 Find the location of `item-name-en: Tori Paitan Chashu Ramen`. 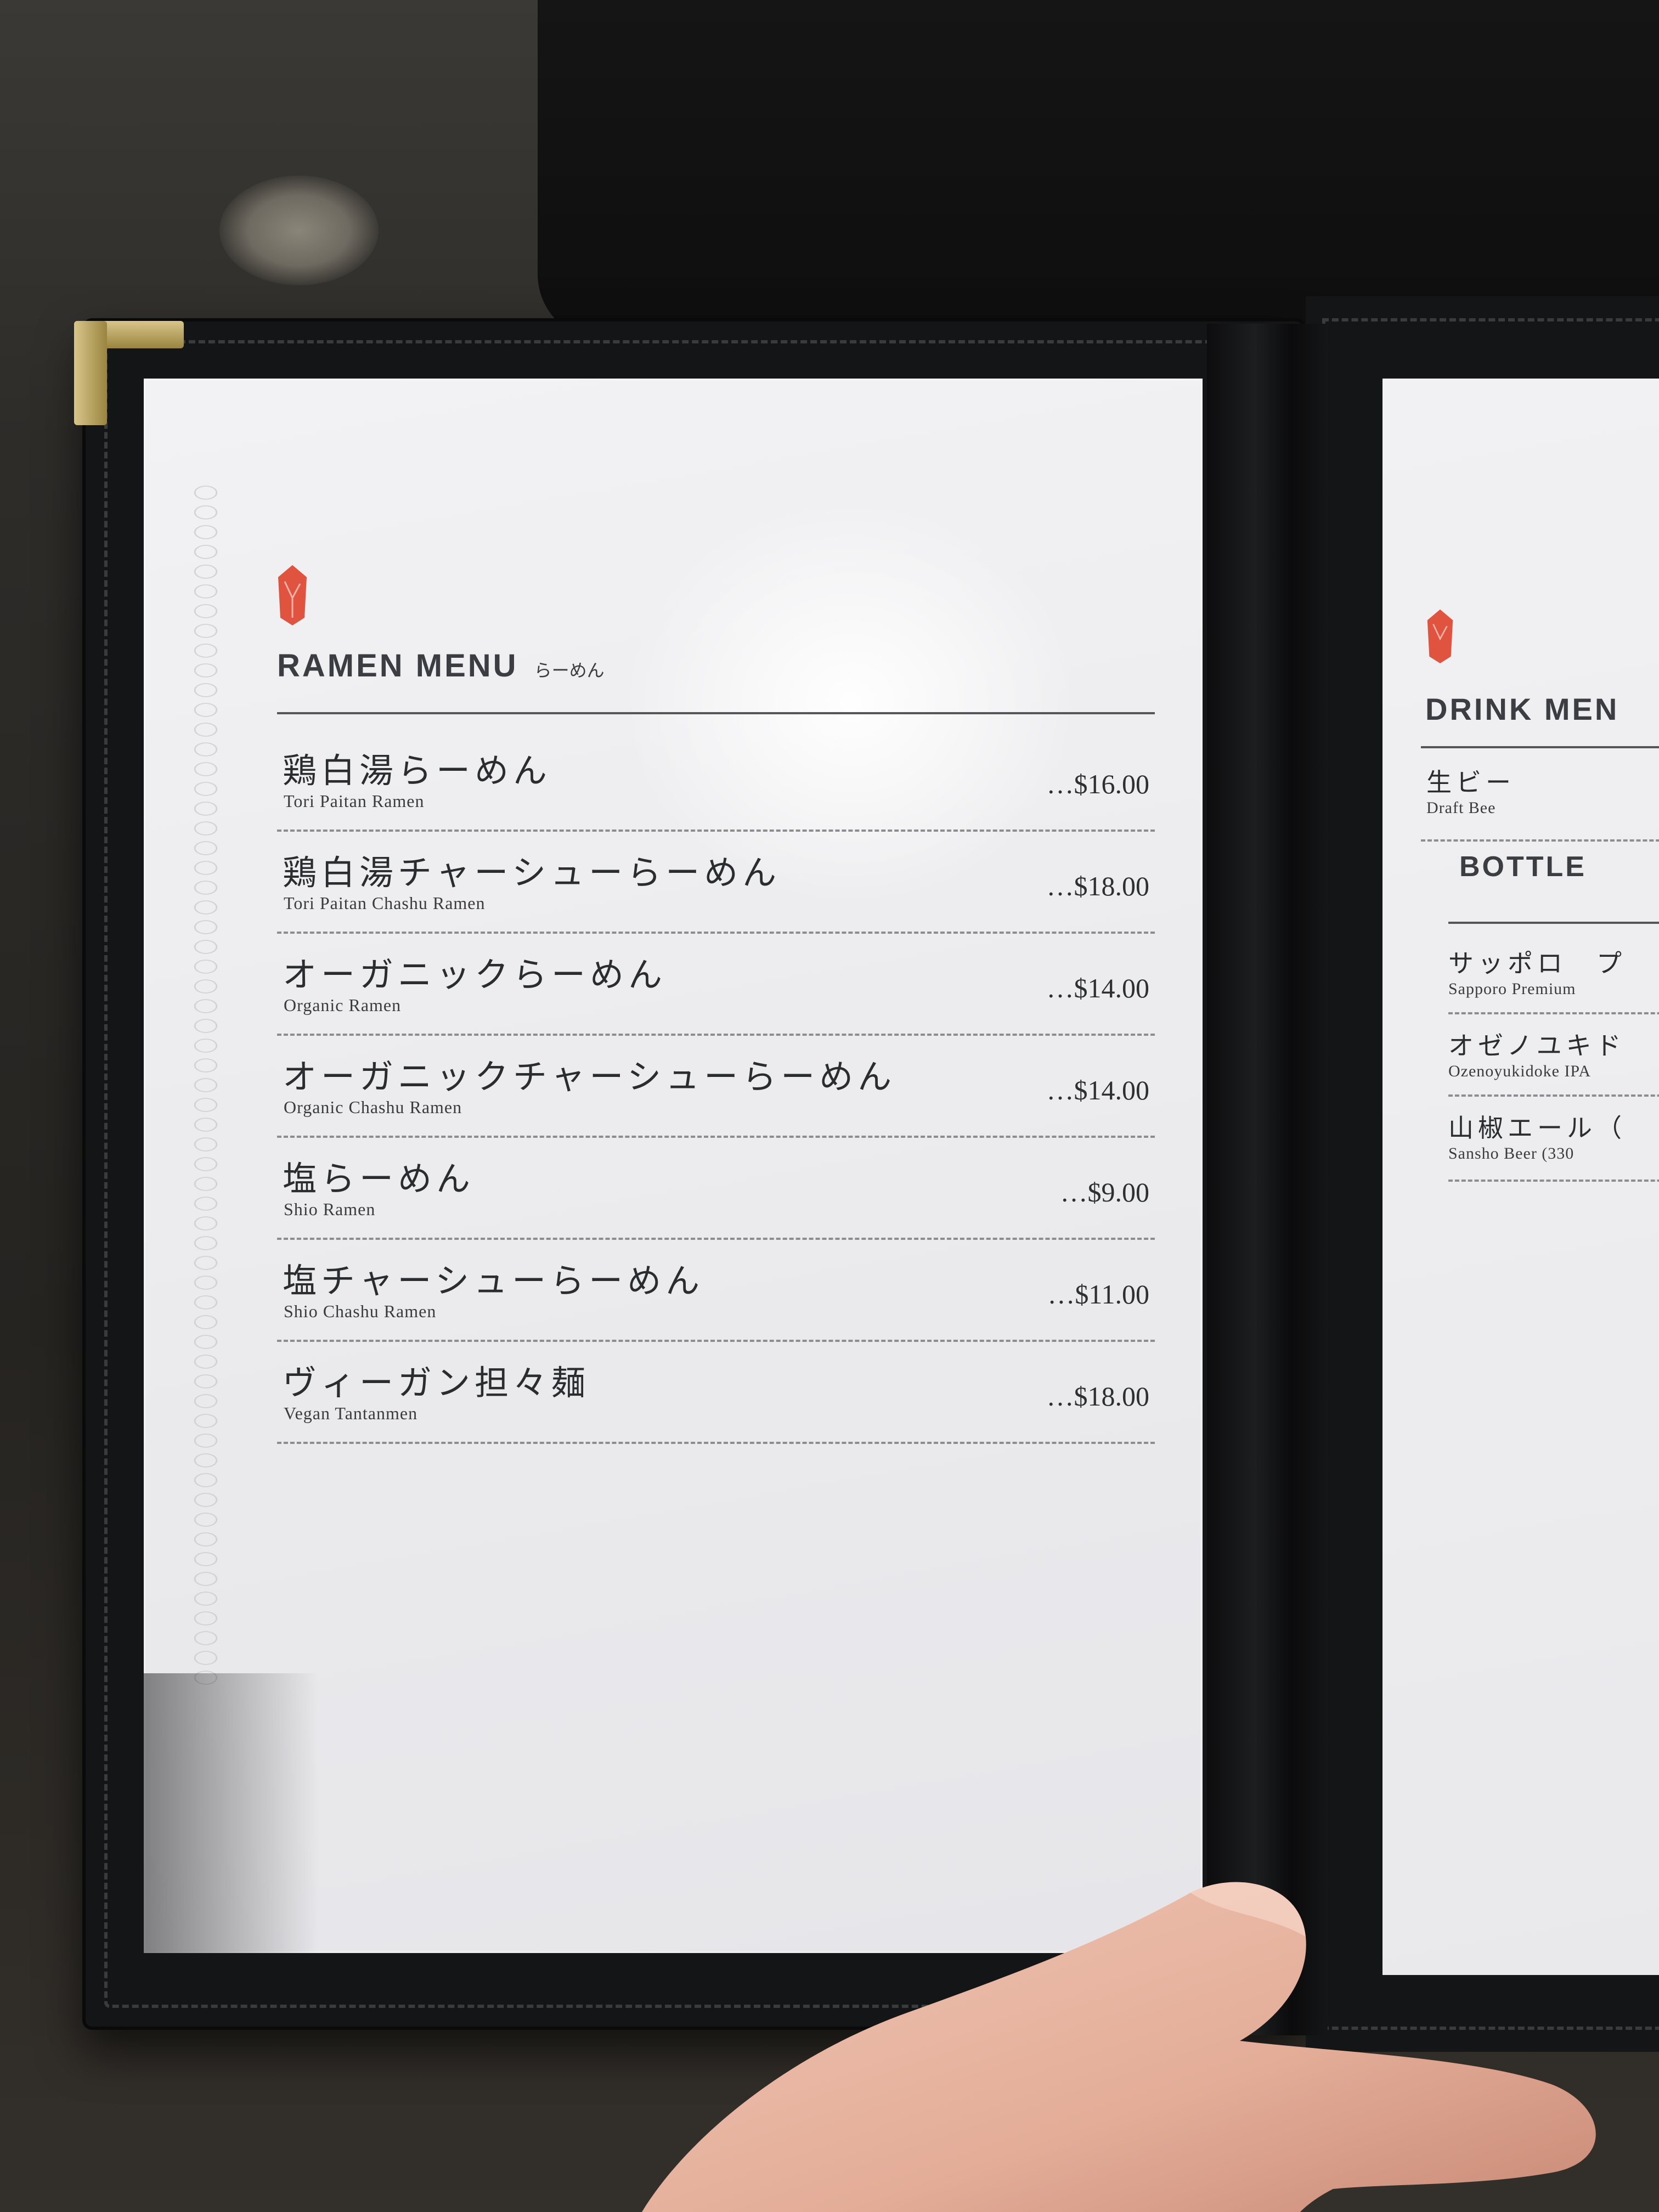

item-name-en: Tori Paitan Chashu Ramen is located at coordinates (385, 903).